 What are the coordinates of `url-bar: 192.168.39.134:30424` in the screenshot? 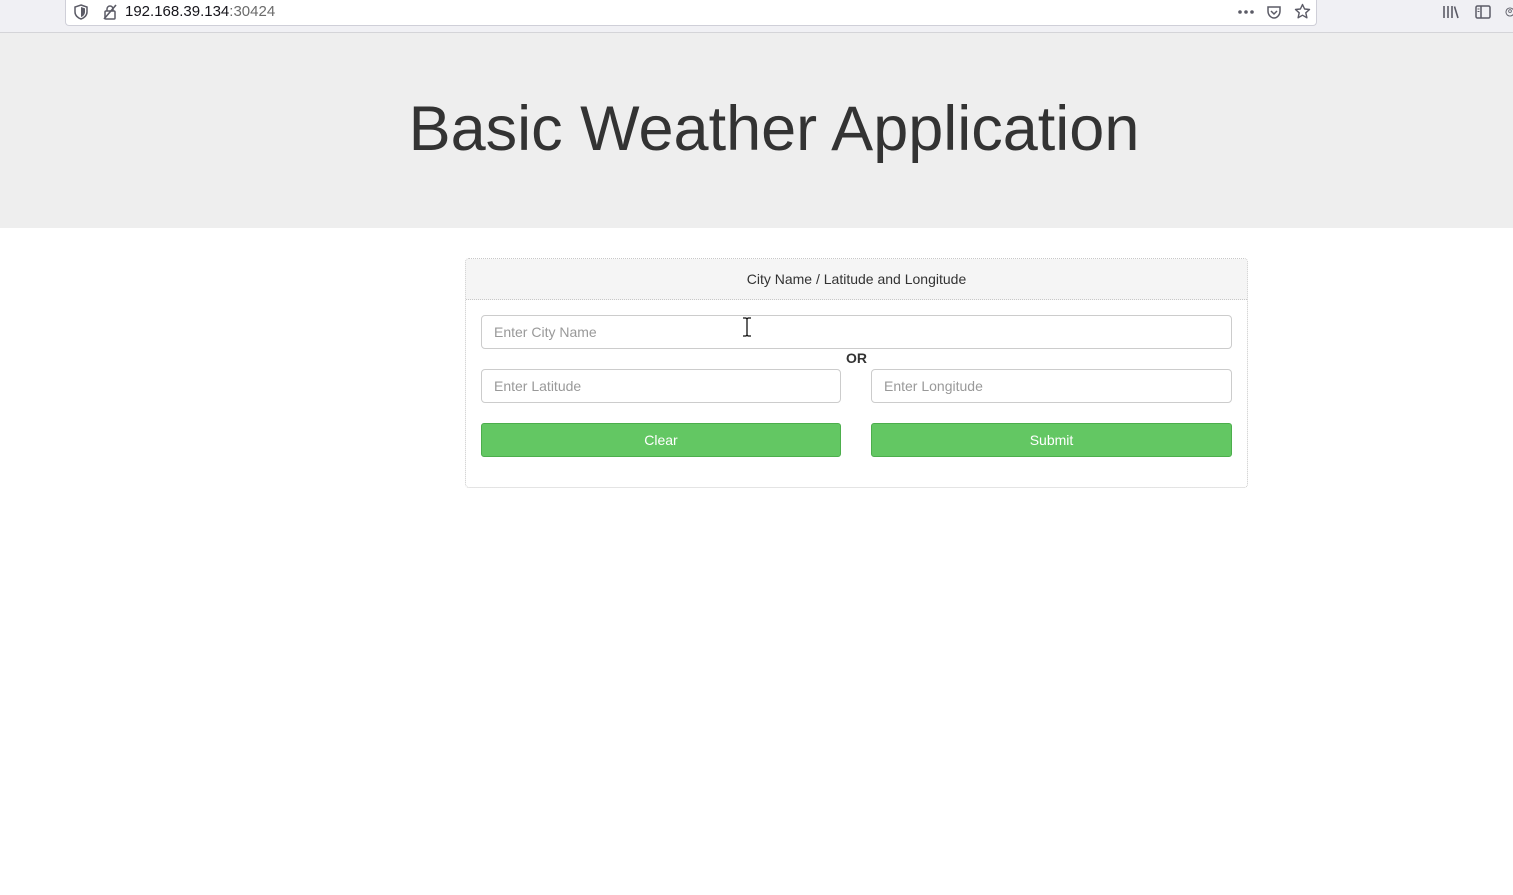 It's located at (691, 13).